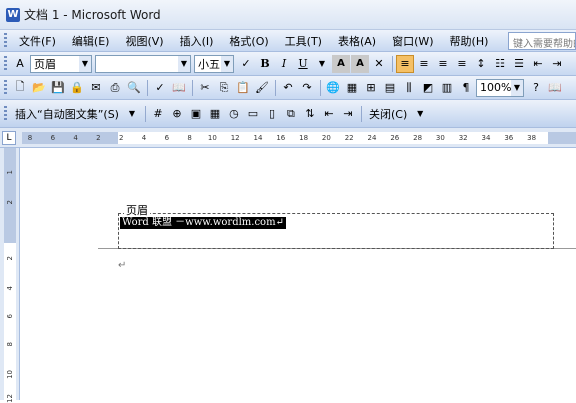 Image resolution: width=576 pixels, height=403 pixels. Describe the element at coordinates (189, 138) in the screenshot. I see `ruler-tick-label: 8` at that location.